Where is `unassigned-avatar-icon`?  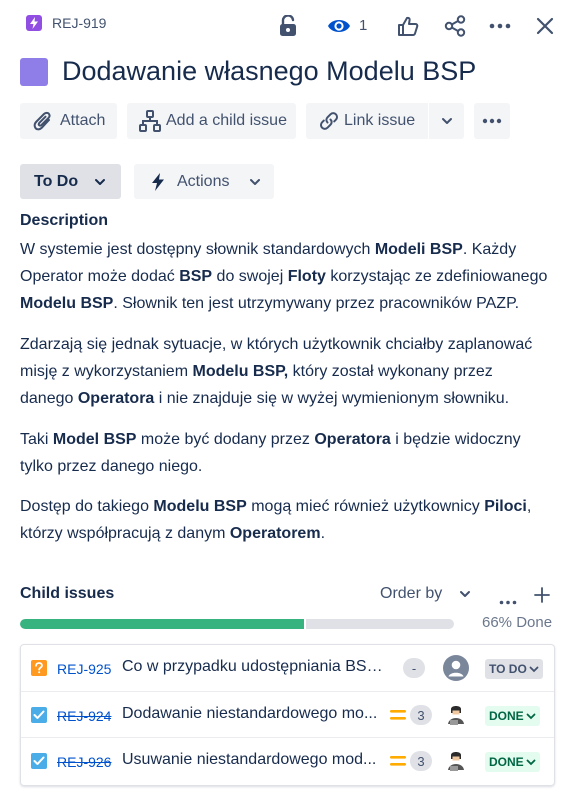 unassigned-avatar-icon is located at coordinates (456, 668).